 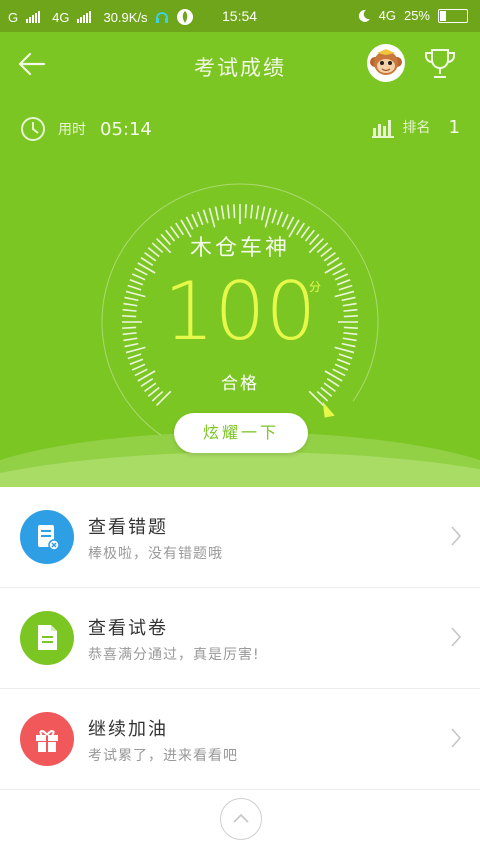 What do you see at coordinates (13, 17) in the screenshot?
I see `carrier-label: G` at bounding box center [13, 17].